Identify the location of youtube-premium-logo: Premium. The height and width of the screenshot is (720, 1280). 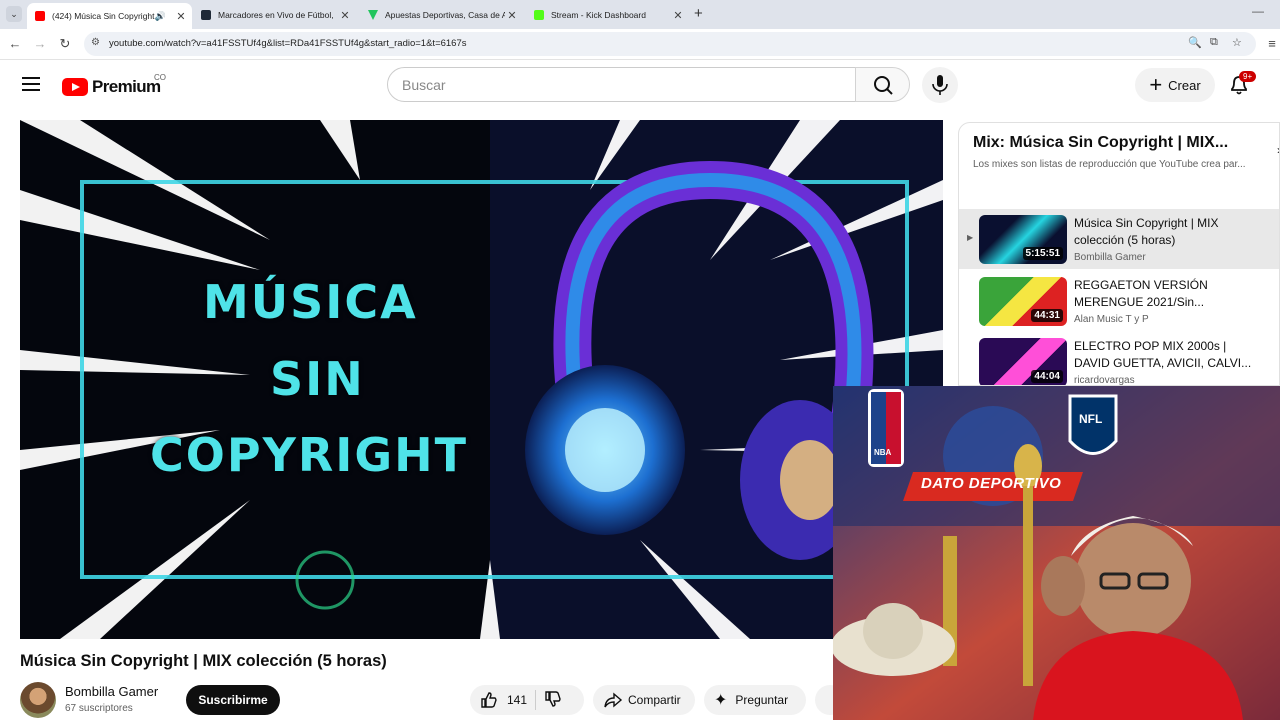
(111, 87).